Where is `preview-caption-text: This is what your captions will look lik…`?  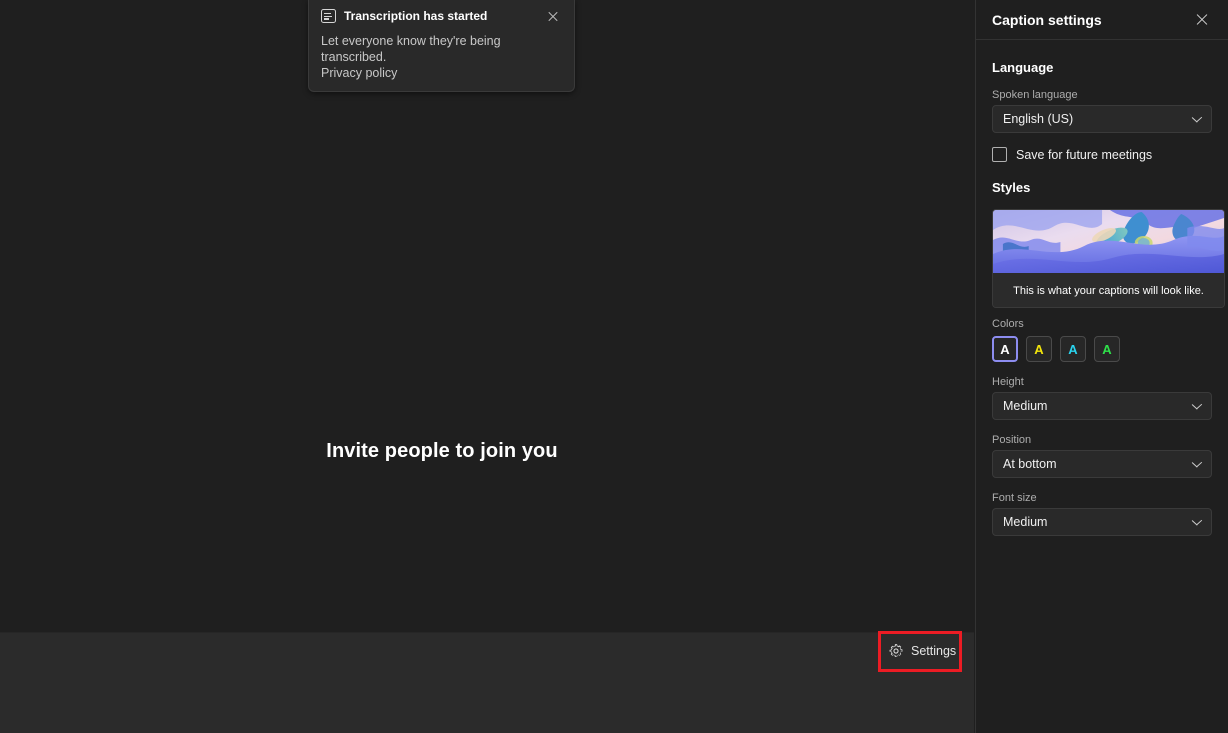 preview-caption-text: This is what your captions will look lik… is located at coordinates (1108, 290).